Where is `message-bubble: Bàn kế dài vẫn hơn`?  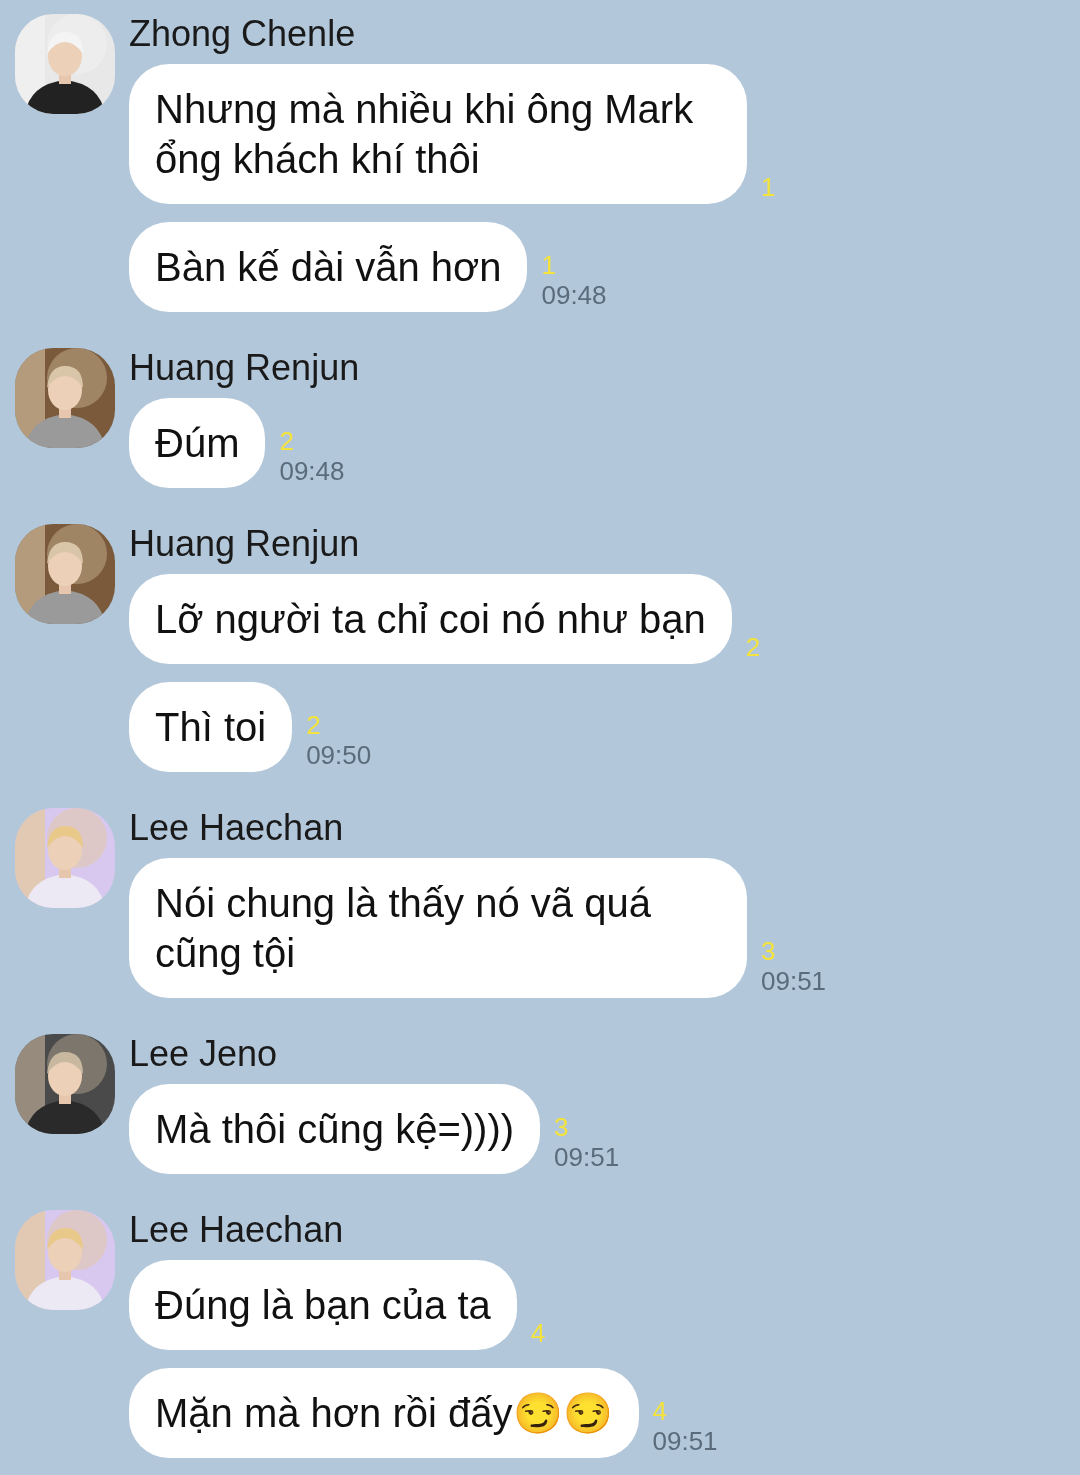 message-bubble: Bàn kế dài vẫn hơn is located at coordinates (328, 267).